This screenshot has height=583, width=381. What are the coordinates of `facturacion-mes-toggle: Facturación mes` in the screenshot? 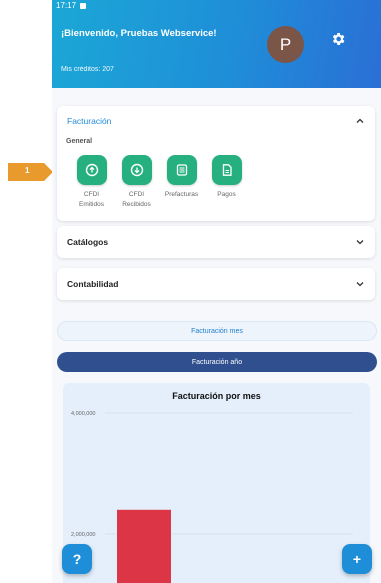 It's located at (217, 331).